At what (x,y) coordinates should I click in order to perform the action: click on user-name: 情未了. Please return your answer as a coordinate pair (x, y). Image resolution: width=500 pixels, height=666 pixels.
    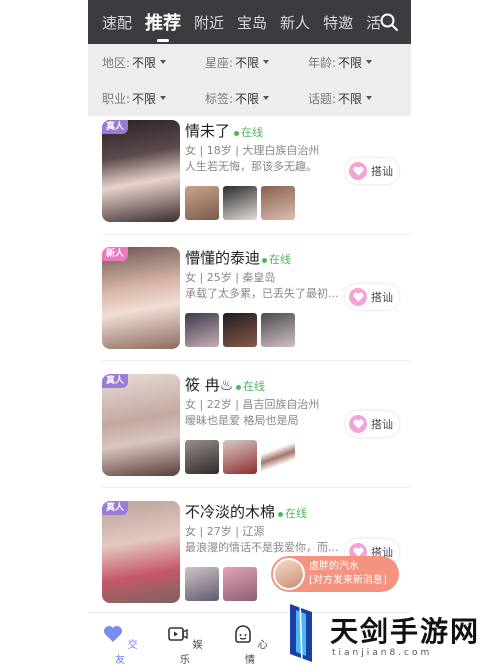
    Looking at the image, I should click on (208, 131).